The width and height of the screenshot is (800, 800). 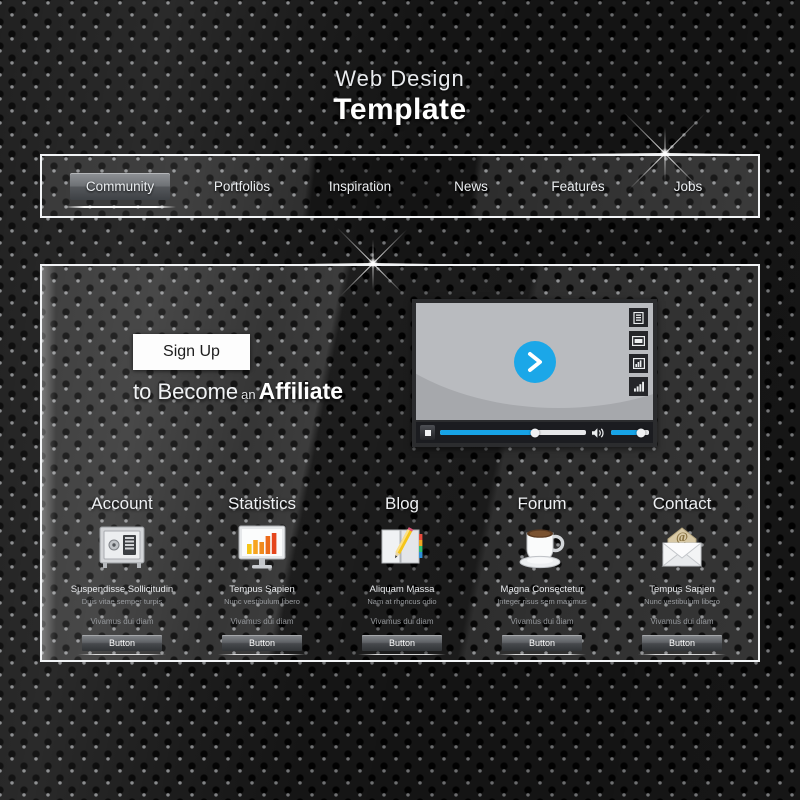 I want to click on card-account-button-label: Button, so click(x=122, y=642).